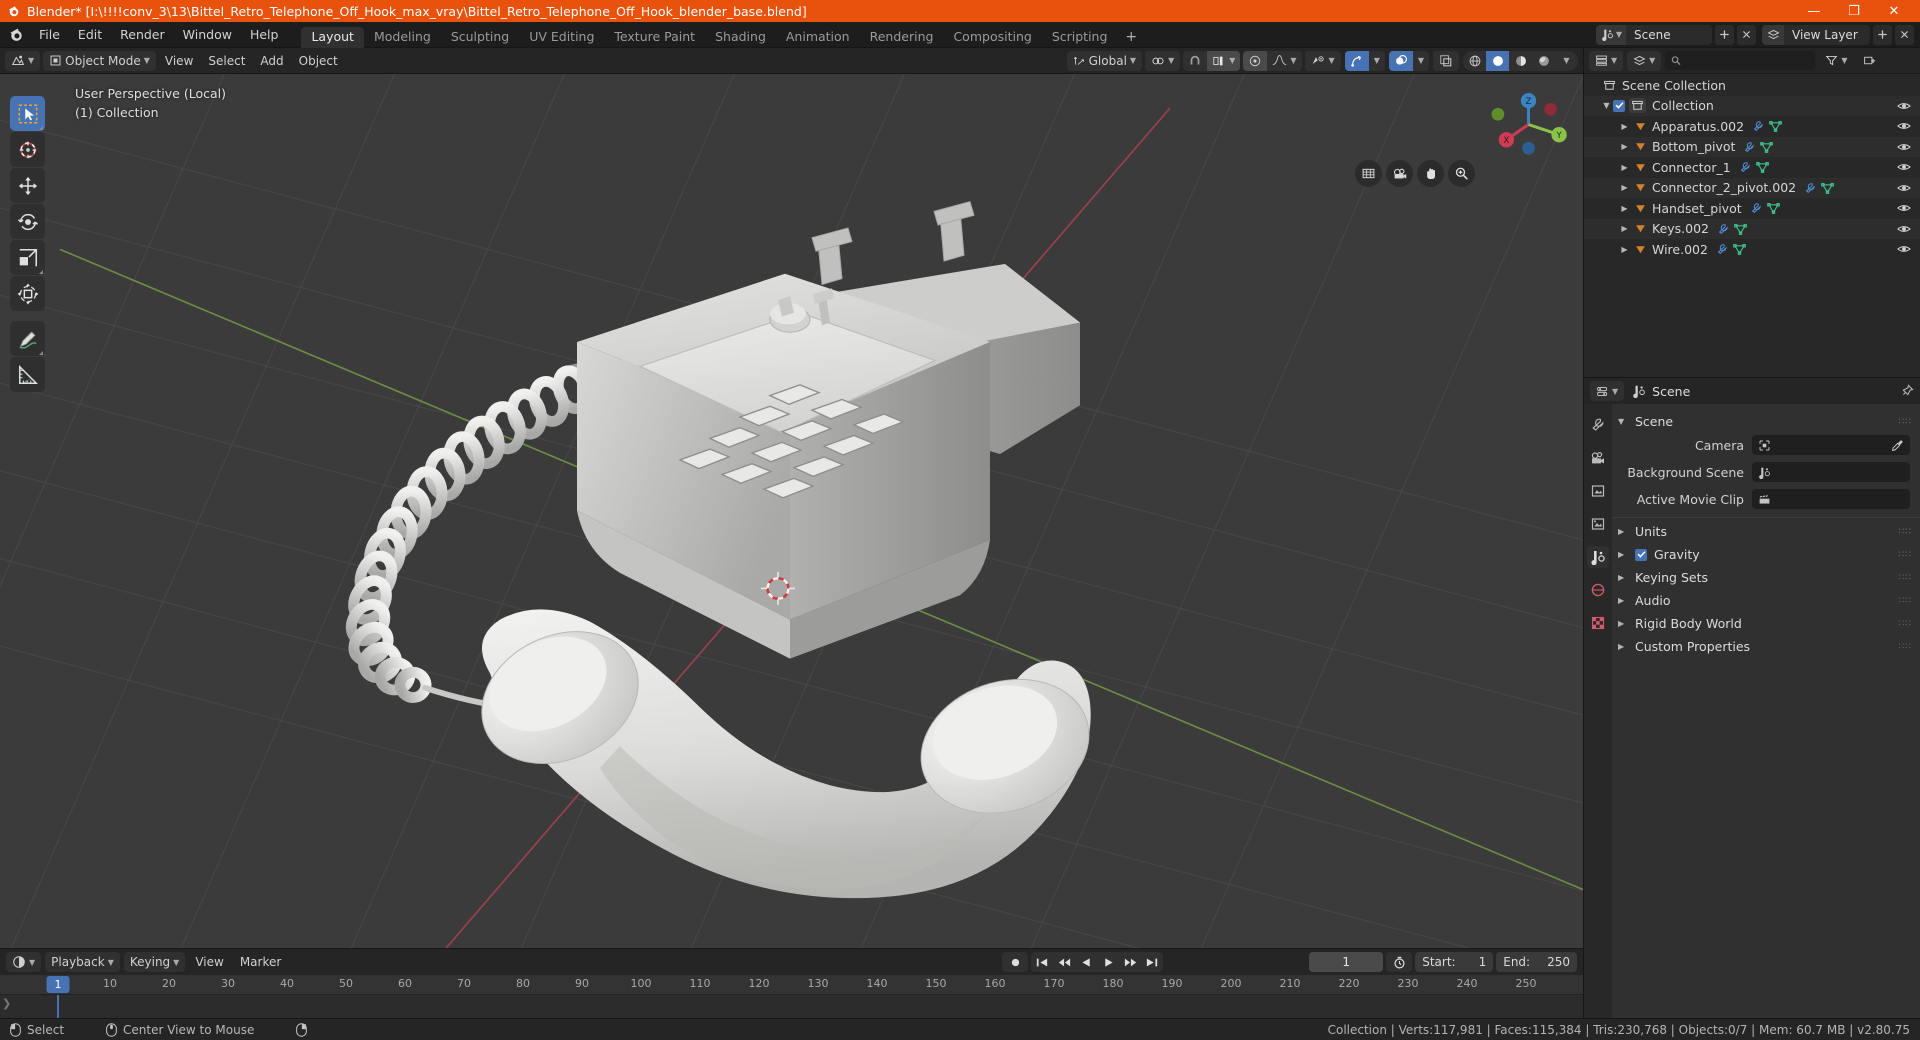 This screenshot has width=1920, height=1040. Describe the element at coordinates (654, 37) in the screenshot. I see `tab-texture-paint: Texture Paint` at that location.